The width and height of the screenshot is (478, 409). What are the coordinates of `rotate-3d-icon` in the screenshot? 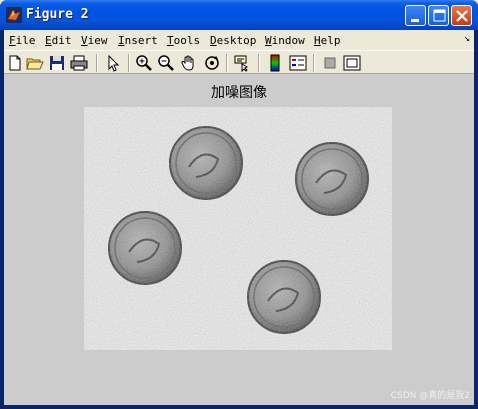 It's located at (212, 63).